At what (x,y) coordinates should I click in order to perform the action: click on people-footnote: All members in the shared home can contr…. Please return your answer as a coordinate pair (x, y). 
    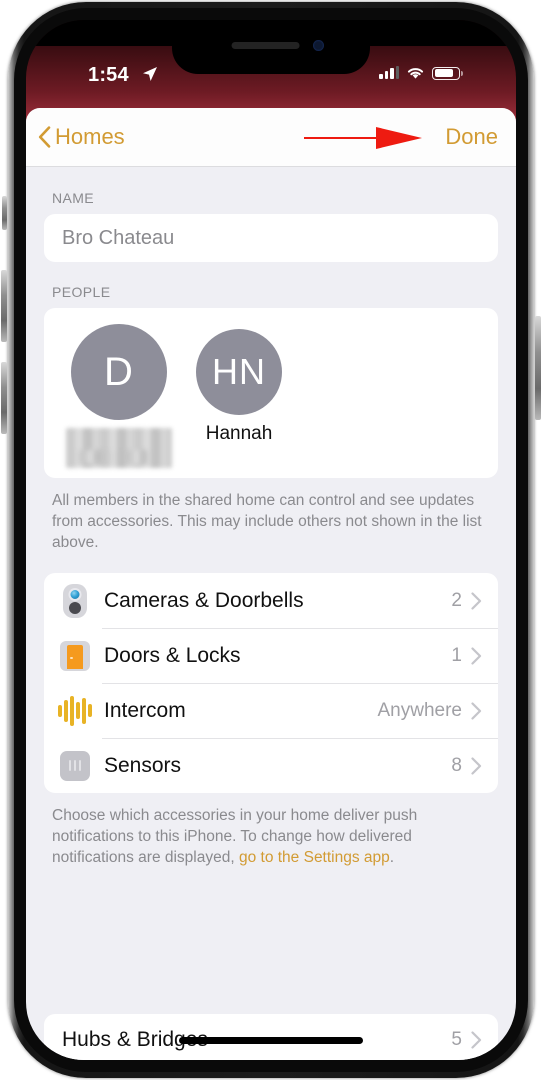
    Looking at the image, I should click on (267, 521).